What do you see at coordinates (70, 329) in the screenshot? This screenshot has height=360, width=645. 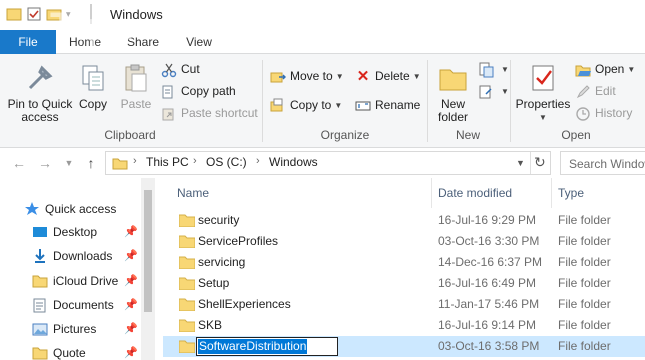 I see `nav-item-pictures: Pictures 📌` at bounding box center [70, 329].